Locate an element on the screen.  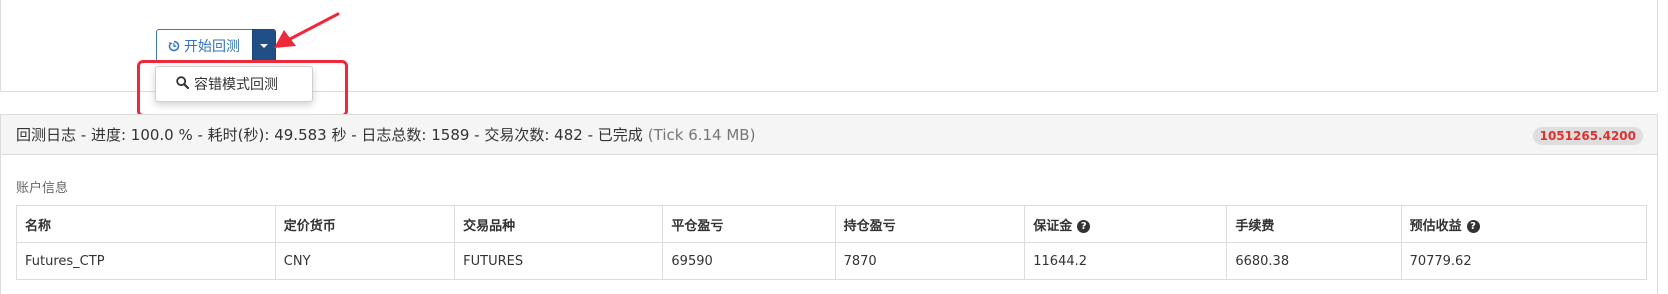
margin-header-label: 保证金 is located at coordinates (1053, 226).